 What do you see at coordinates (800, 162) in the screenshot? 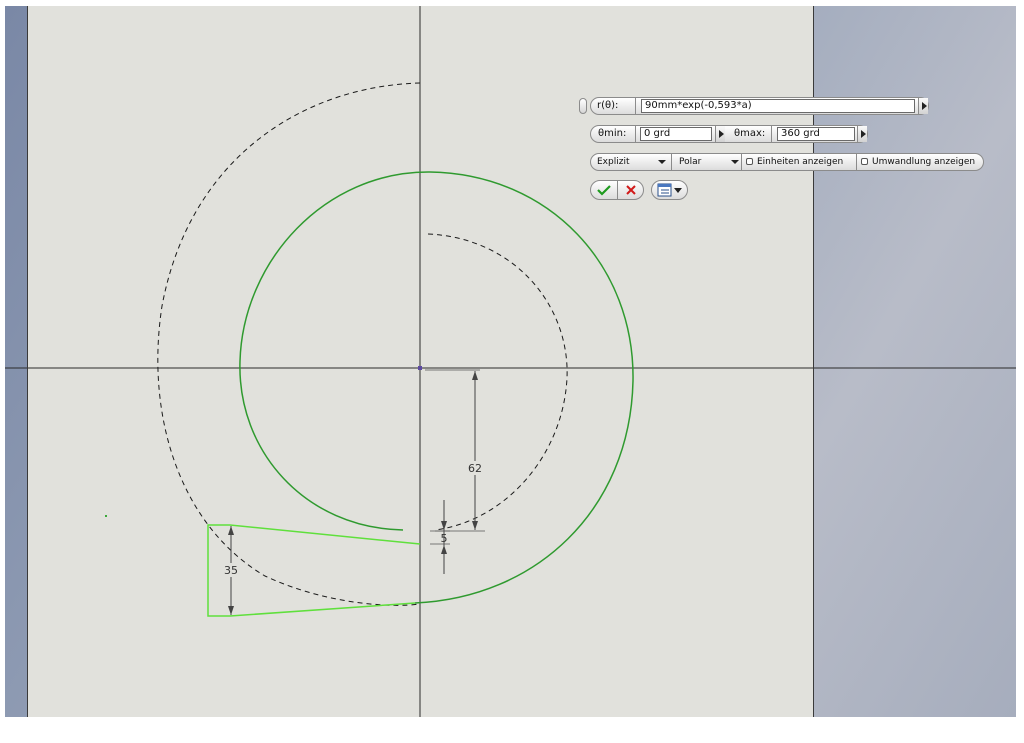
I see `show-units-label: Einheiten anzeigen` at bounding box center [800, 162].